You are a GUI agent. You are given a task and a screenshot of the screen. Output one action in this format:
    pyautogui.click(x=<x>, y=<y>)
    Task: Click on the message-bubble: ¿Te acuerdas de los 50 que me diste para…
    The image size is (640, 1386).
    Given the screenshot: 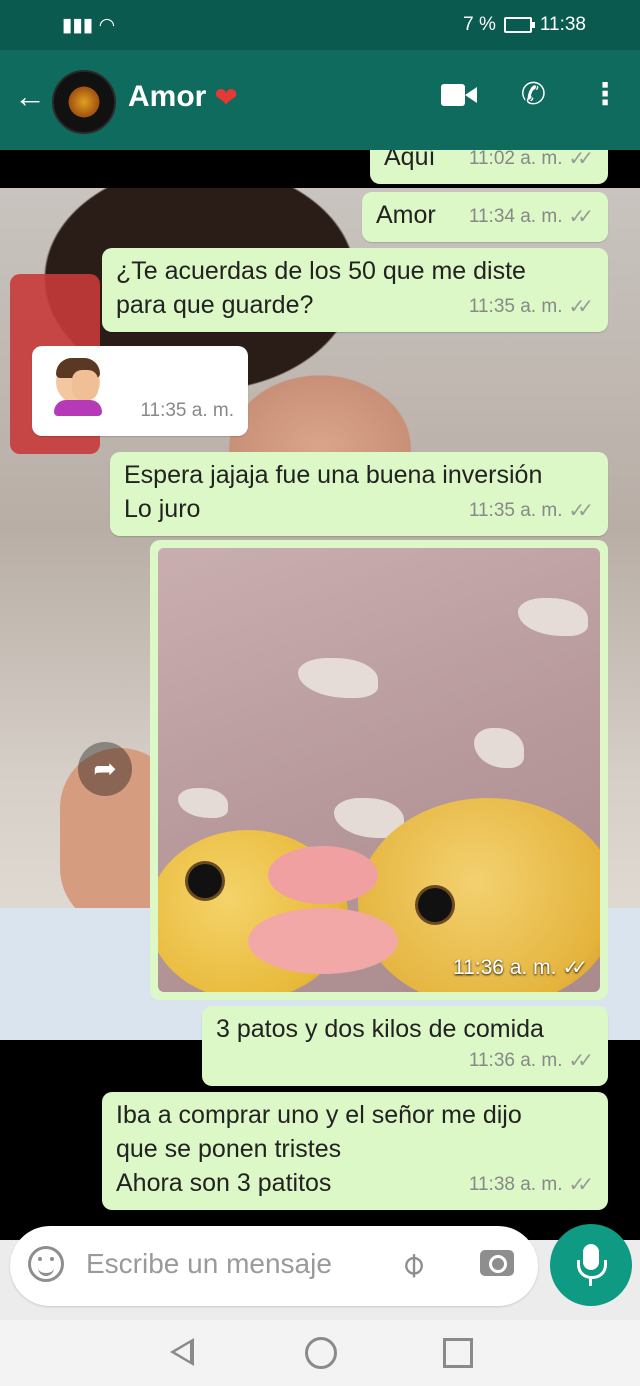 What is the action you would take?
    pyautogui.click(x=355, y=290)
    